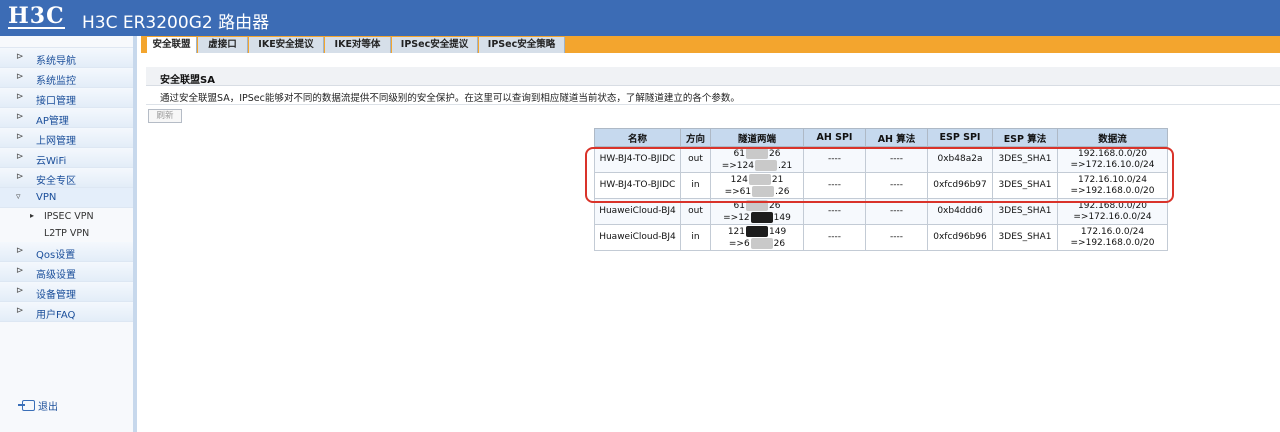 The height and width of the screenshot is (432, 1280). I want to click on sidebar-item-label: AP管理, so click(52, 121).